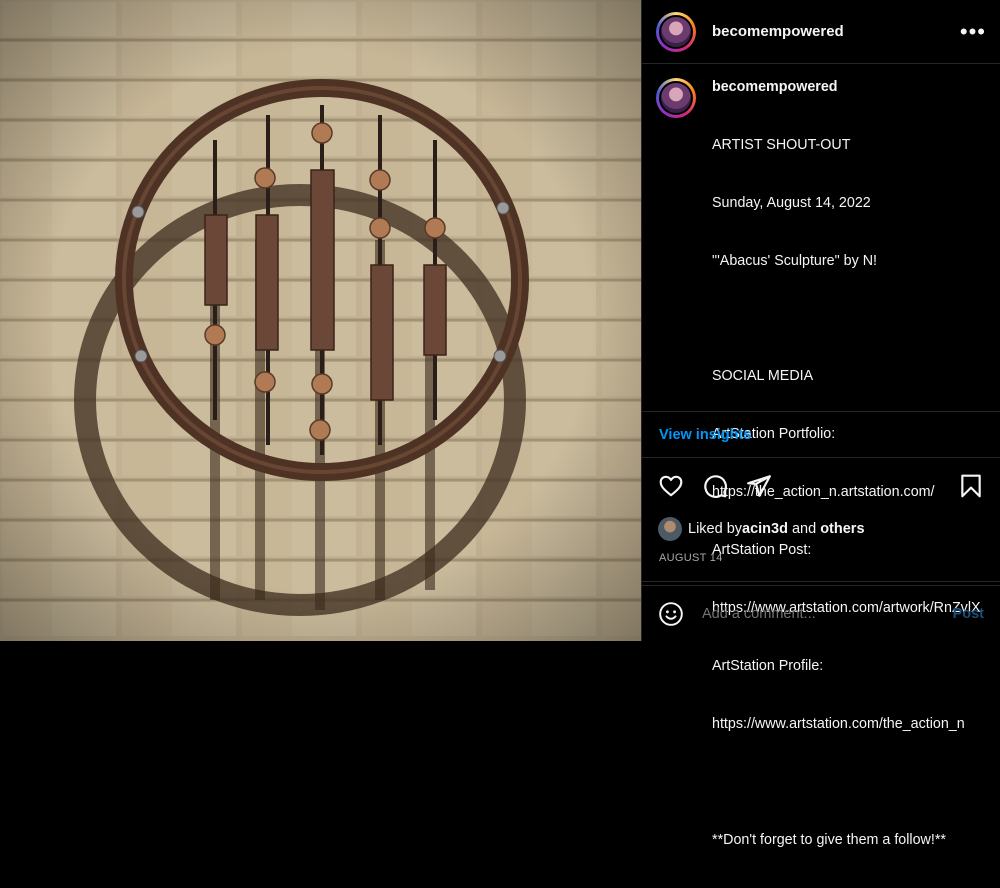 The width and height of the screenshot is (1000, 888). I want to click on liked-by-avatar, so click(670, 529).